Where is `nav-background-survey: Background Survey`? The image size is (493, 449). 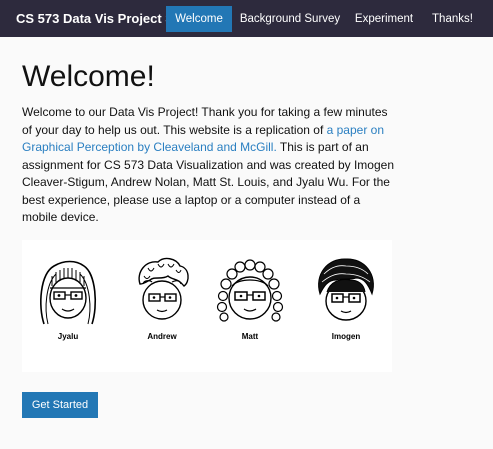
nav-background-survey: Background Survey is located at coordinates (290, 19).